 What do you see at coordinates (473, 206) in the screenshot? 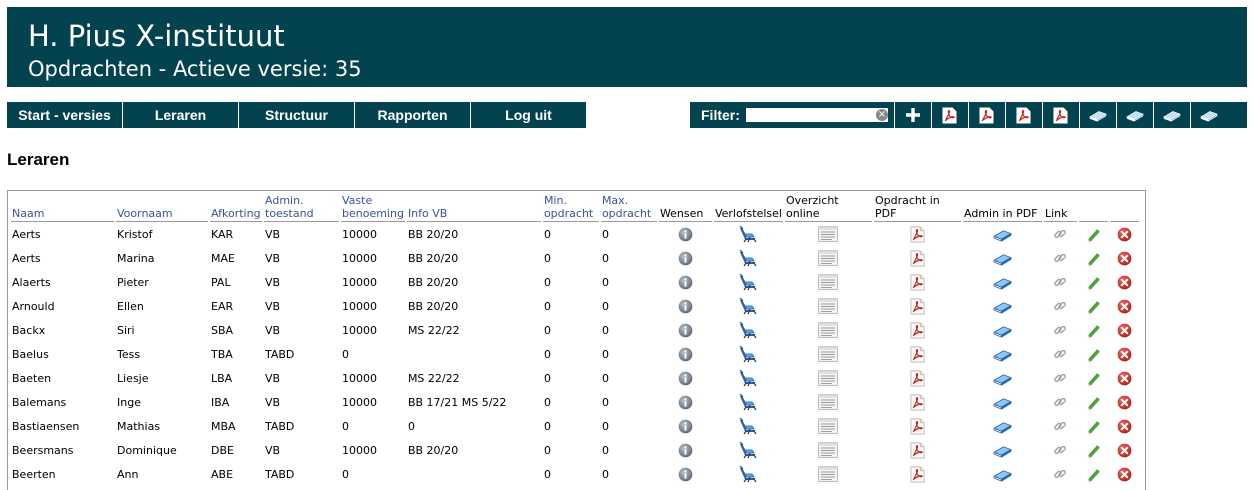
I see `column-header: Info VB` at bounding box center [473, 206].